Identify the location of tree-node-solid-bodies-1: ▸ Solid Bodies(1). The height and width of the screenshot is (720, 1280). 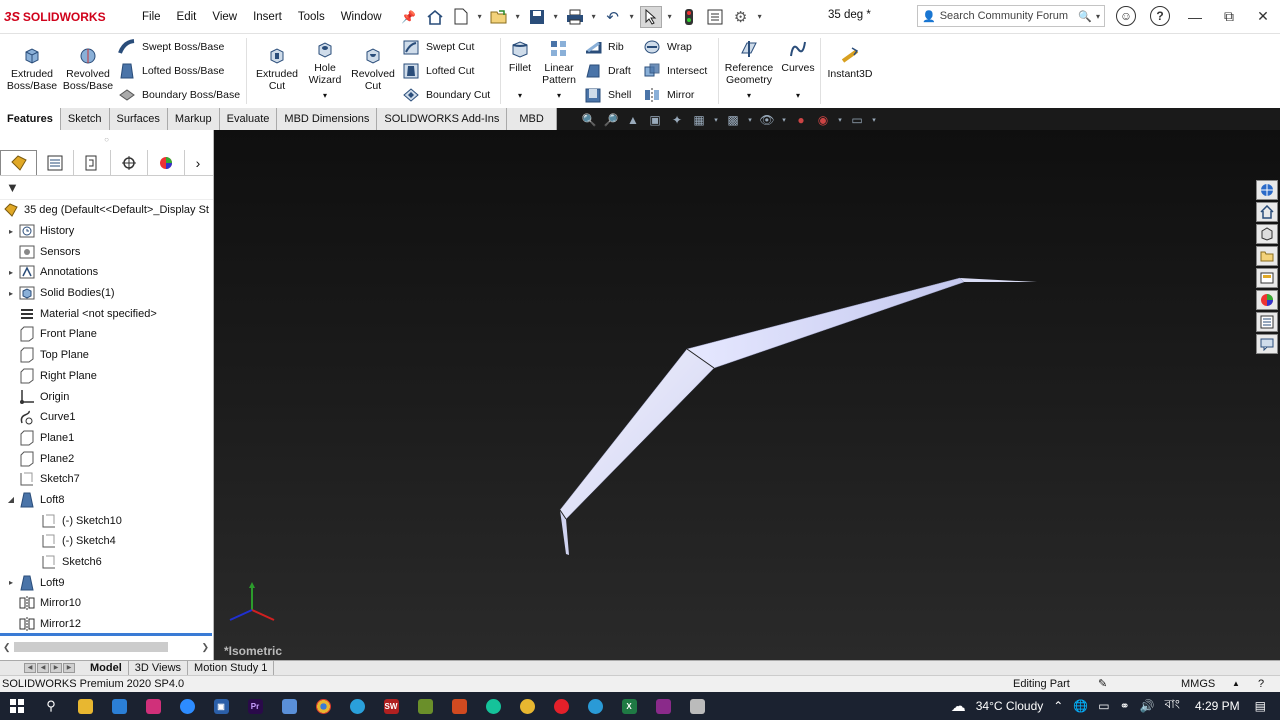
(106, 293).